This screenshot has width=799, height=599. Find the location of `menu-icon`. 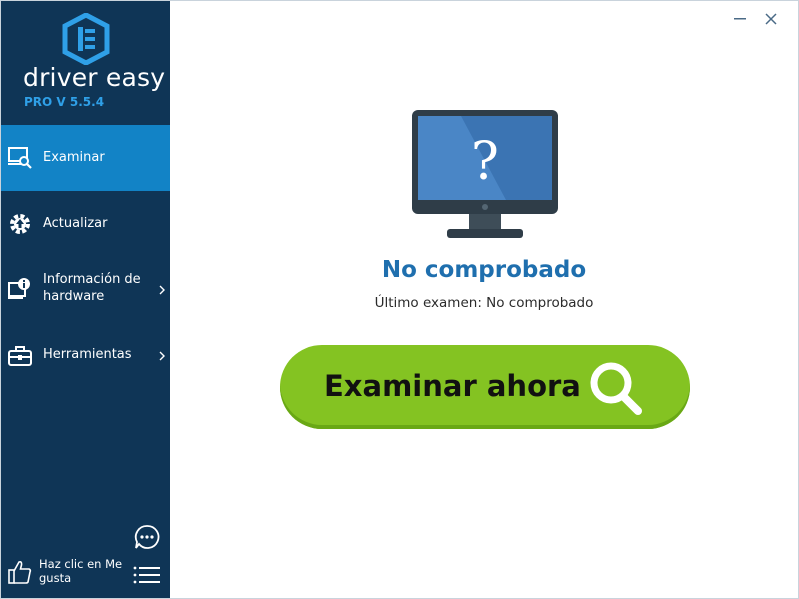

menu-icon is located at coordinates (147, 575).